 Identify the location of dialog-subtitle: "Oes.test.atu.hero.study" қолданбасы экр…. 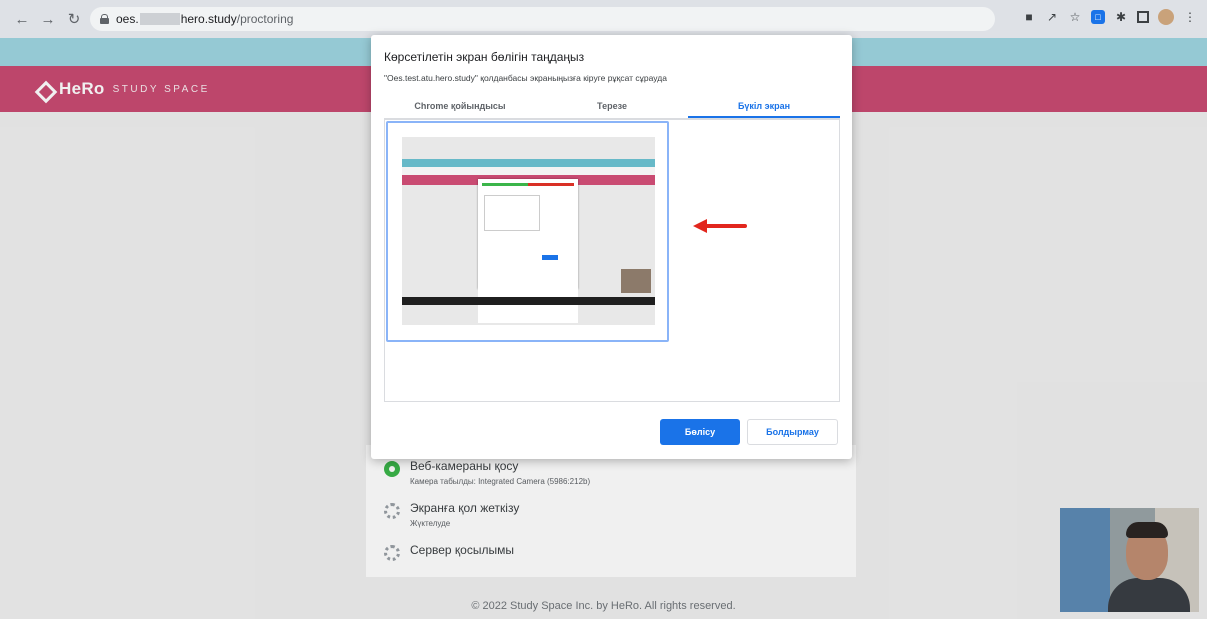
(525, 78).